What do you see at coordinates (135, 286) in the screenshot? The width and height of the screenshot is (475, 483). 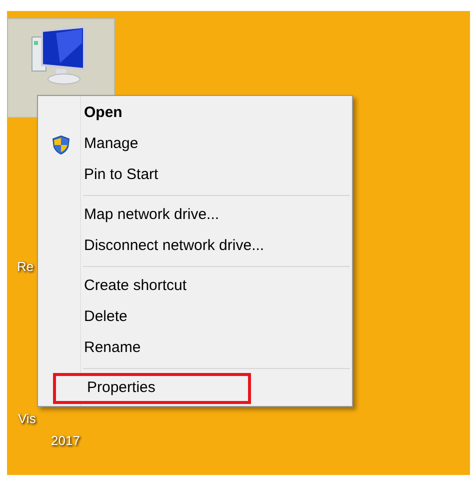 I see `menu-item-label: Create shortcut` at bounding box center [135, 286].